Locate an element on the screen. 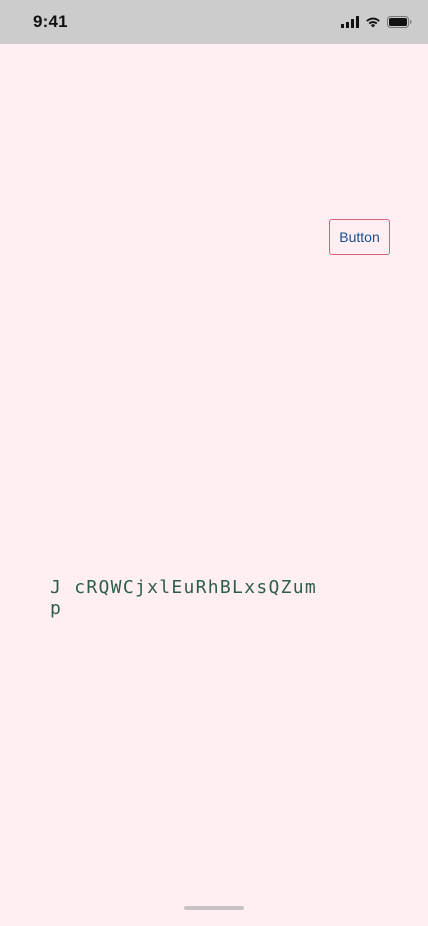 The image size is (428, 926). primary-button: Button is located at coordinates (359, 237).